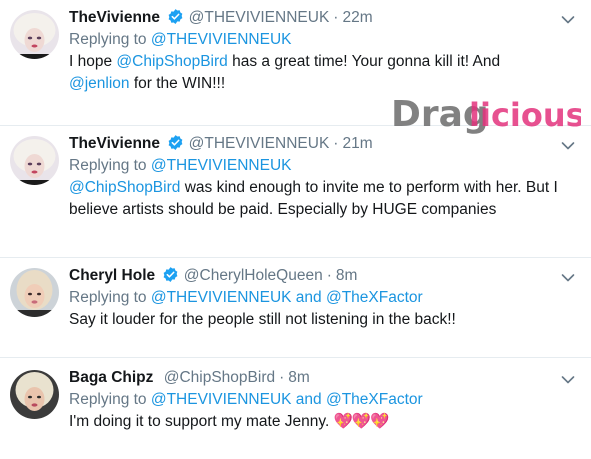 This screenshot has width=591, height=459. What do you see at coordinates (253, 275) in the screenshot?
I see `handle: @CherylHoleQueen` at bounding box center [253, 275].